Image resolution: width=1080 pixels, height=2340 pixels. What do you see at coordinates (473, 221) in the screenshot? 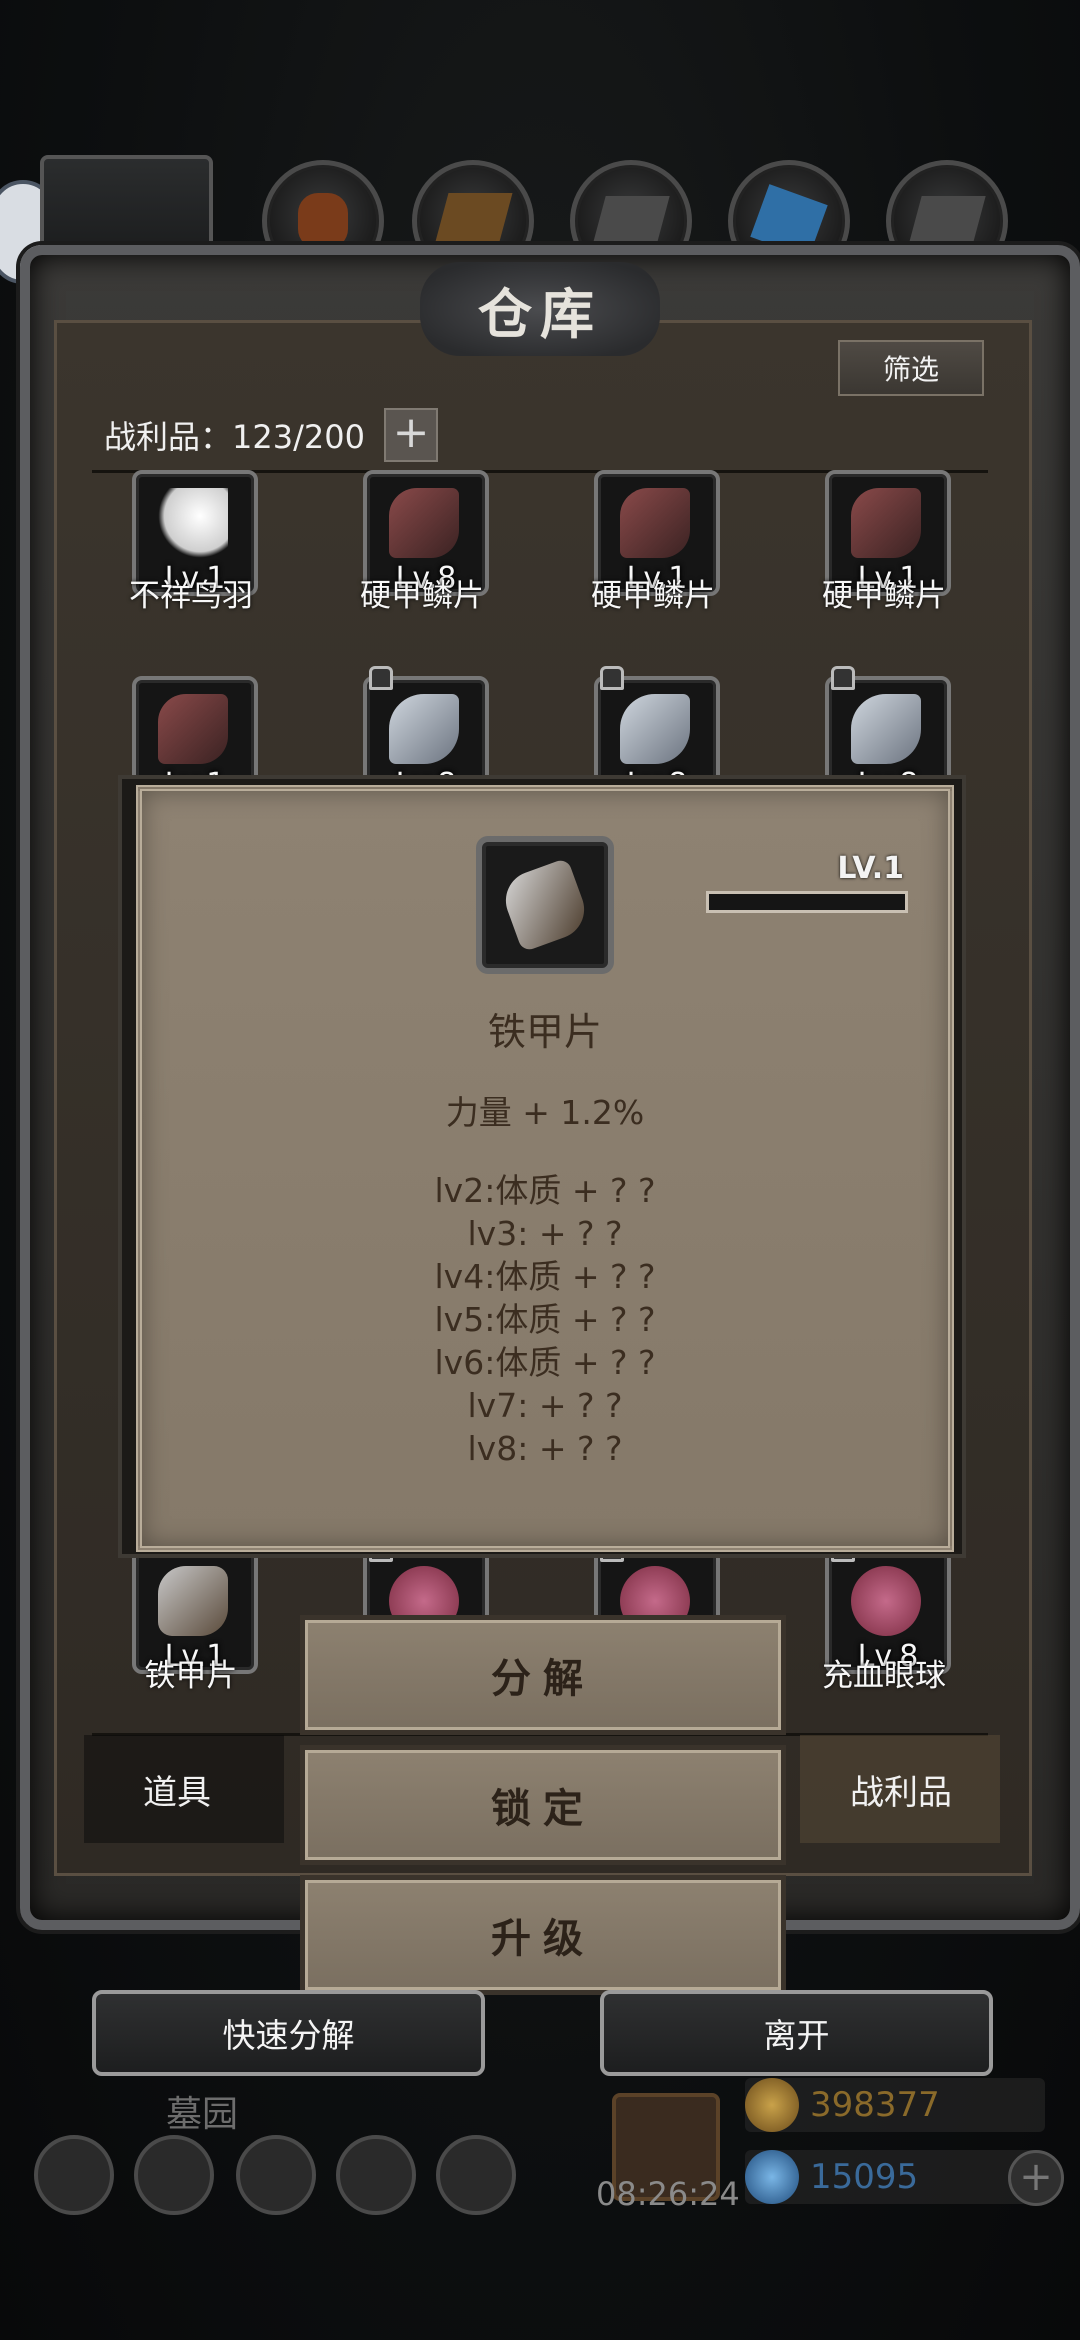
I see `shield-icon` at bounding box center [473, 221].